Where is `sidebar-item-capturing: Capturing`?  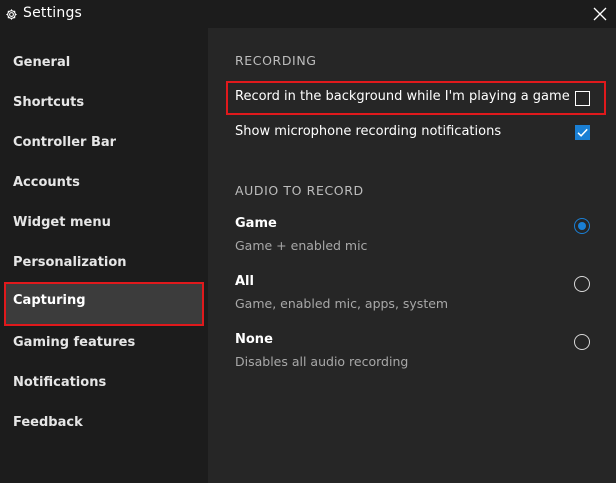 sidebar-item-capturing: Capturing is located at coordinates (104, 304).